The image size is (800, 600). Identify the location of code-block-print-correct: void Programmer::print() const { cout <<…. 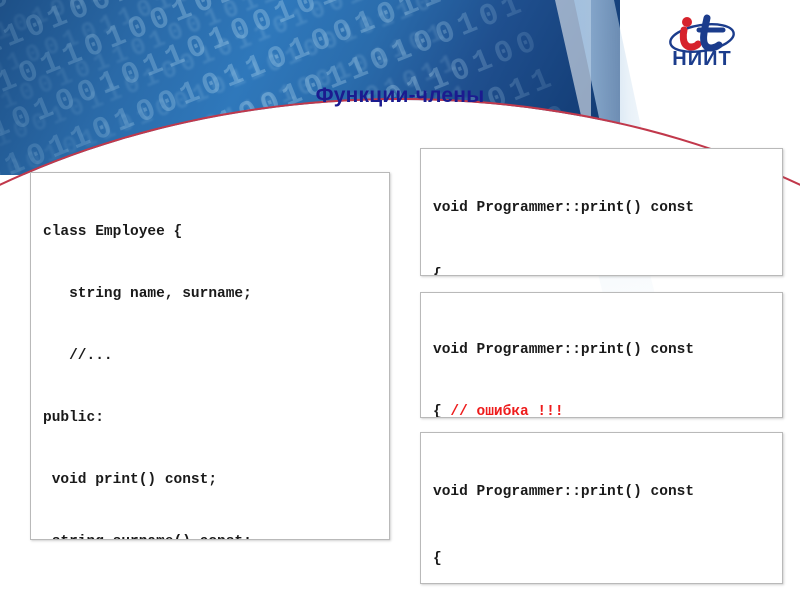
(601, 212).